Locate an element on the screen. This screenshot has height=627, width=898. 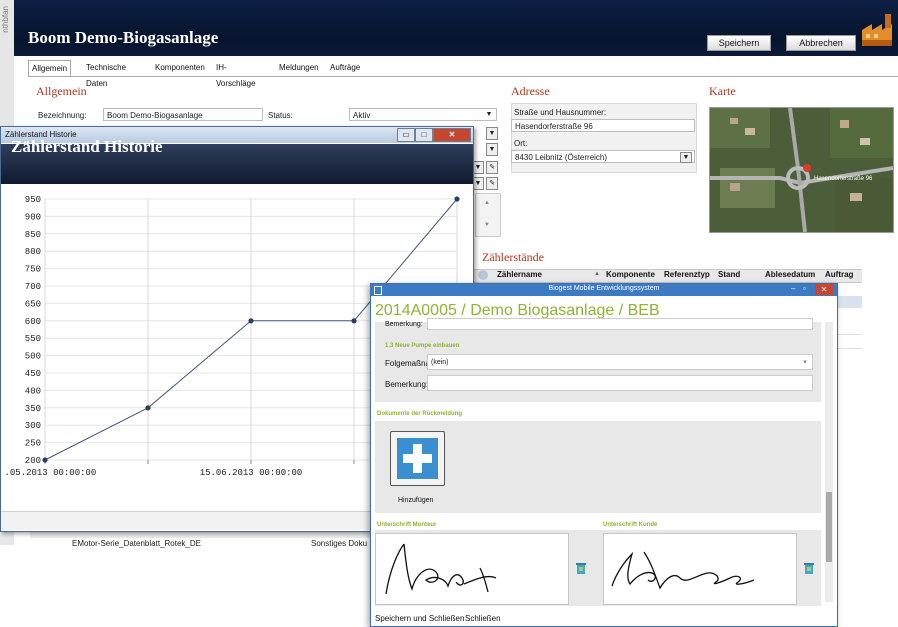
bemerkung-input is located at coordinates (620, 383).